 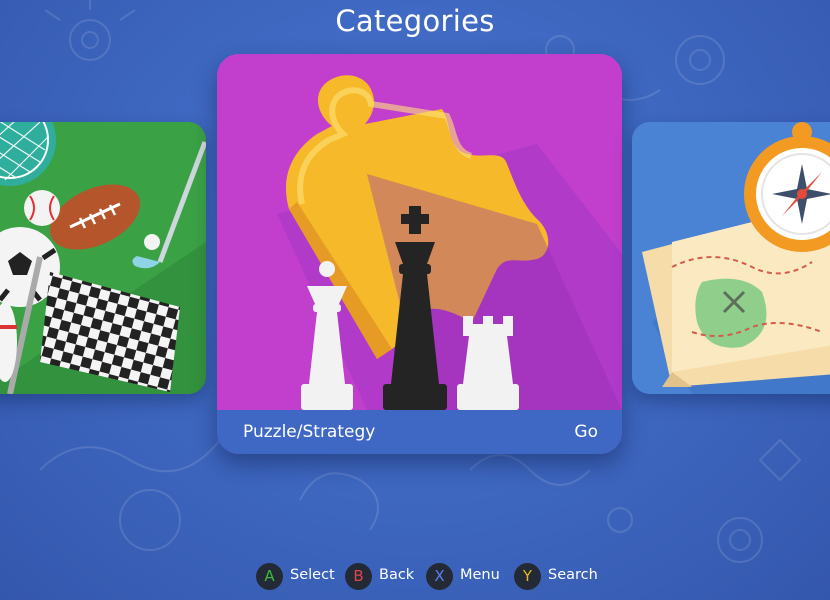 I want to click on x-button-icon: X, so click(x=439, y=576).